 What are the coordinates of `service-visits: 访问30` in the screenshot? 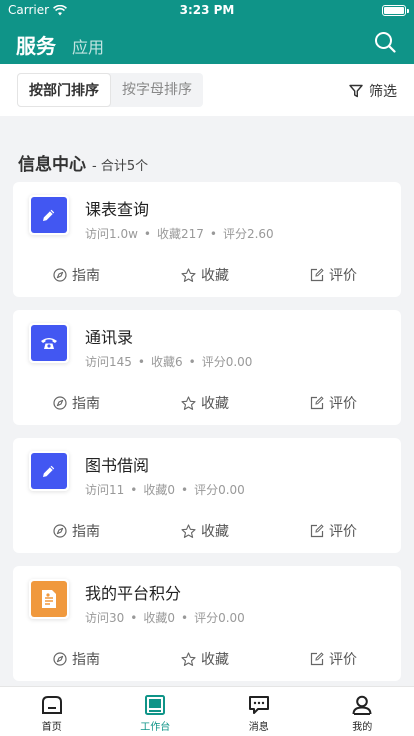 It's located at (105, 618).